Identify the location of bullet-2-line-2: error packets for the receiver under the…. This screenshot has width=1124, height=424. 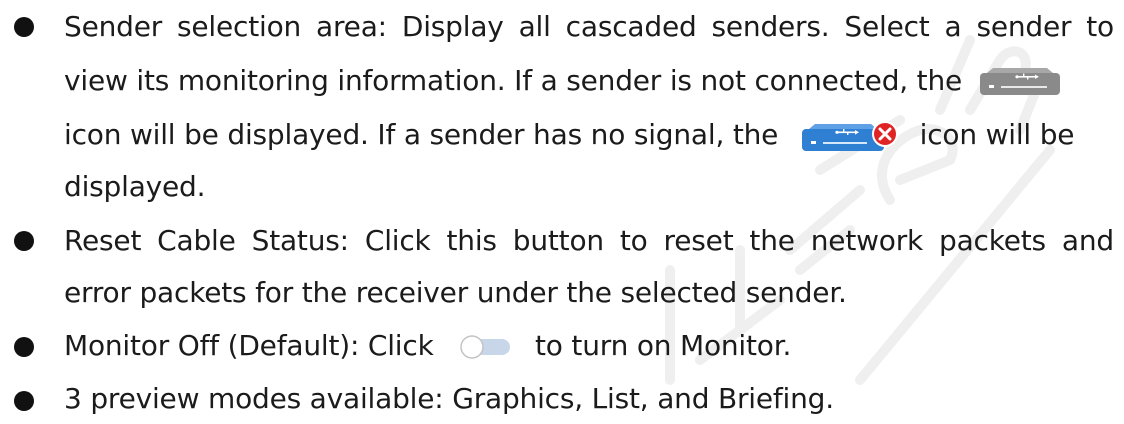
(455, 292).